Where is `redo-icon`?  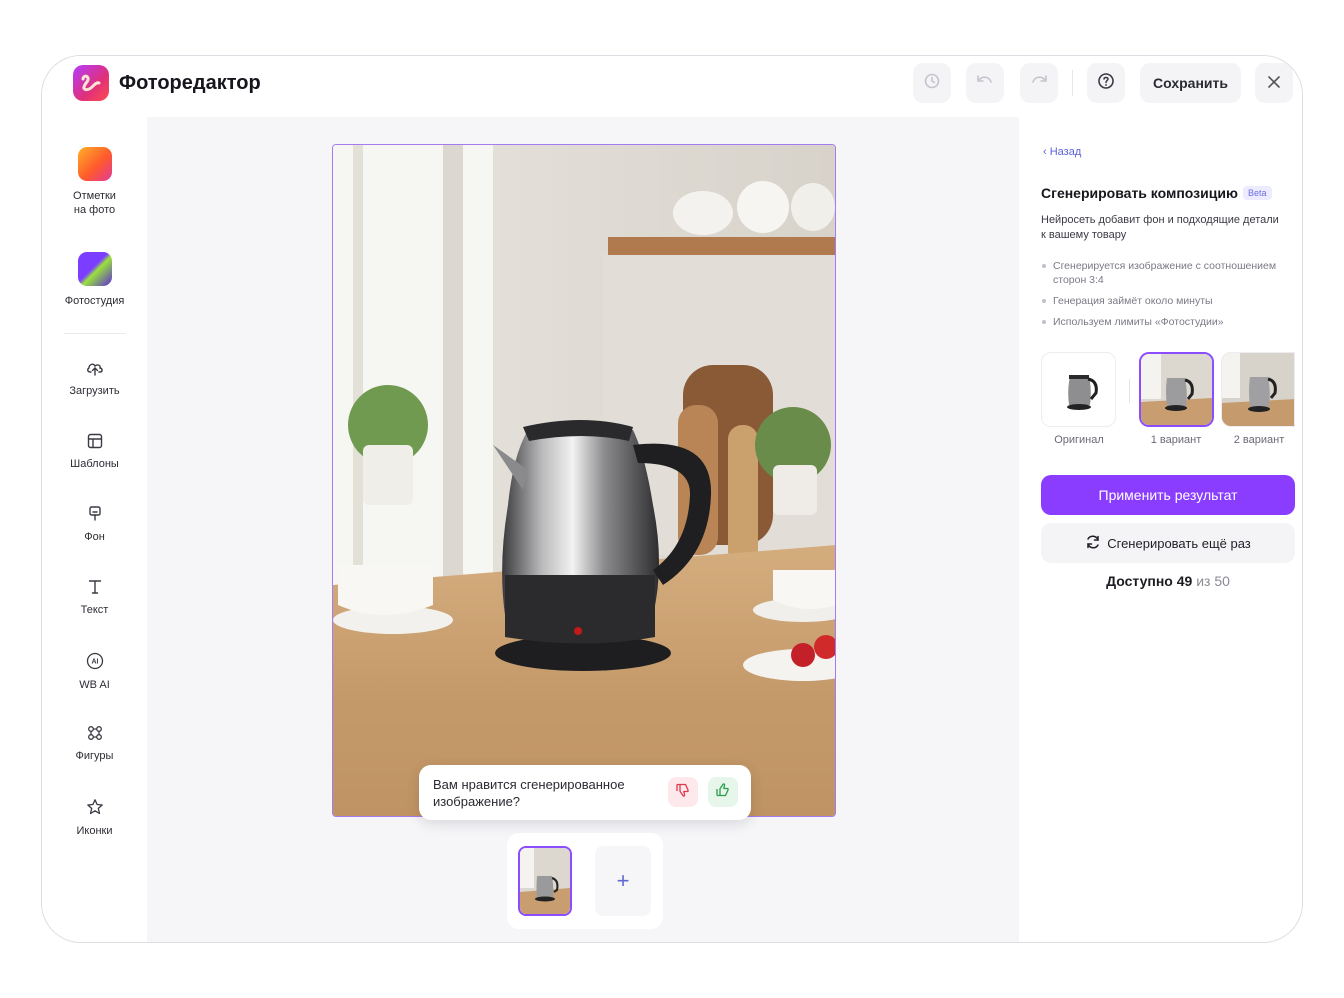 redo-icon is located at coordinates (1039, 83).